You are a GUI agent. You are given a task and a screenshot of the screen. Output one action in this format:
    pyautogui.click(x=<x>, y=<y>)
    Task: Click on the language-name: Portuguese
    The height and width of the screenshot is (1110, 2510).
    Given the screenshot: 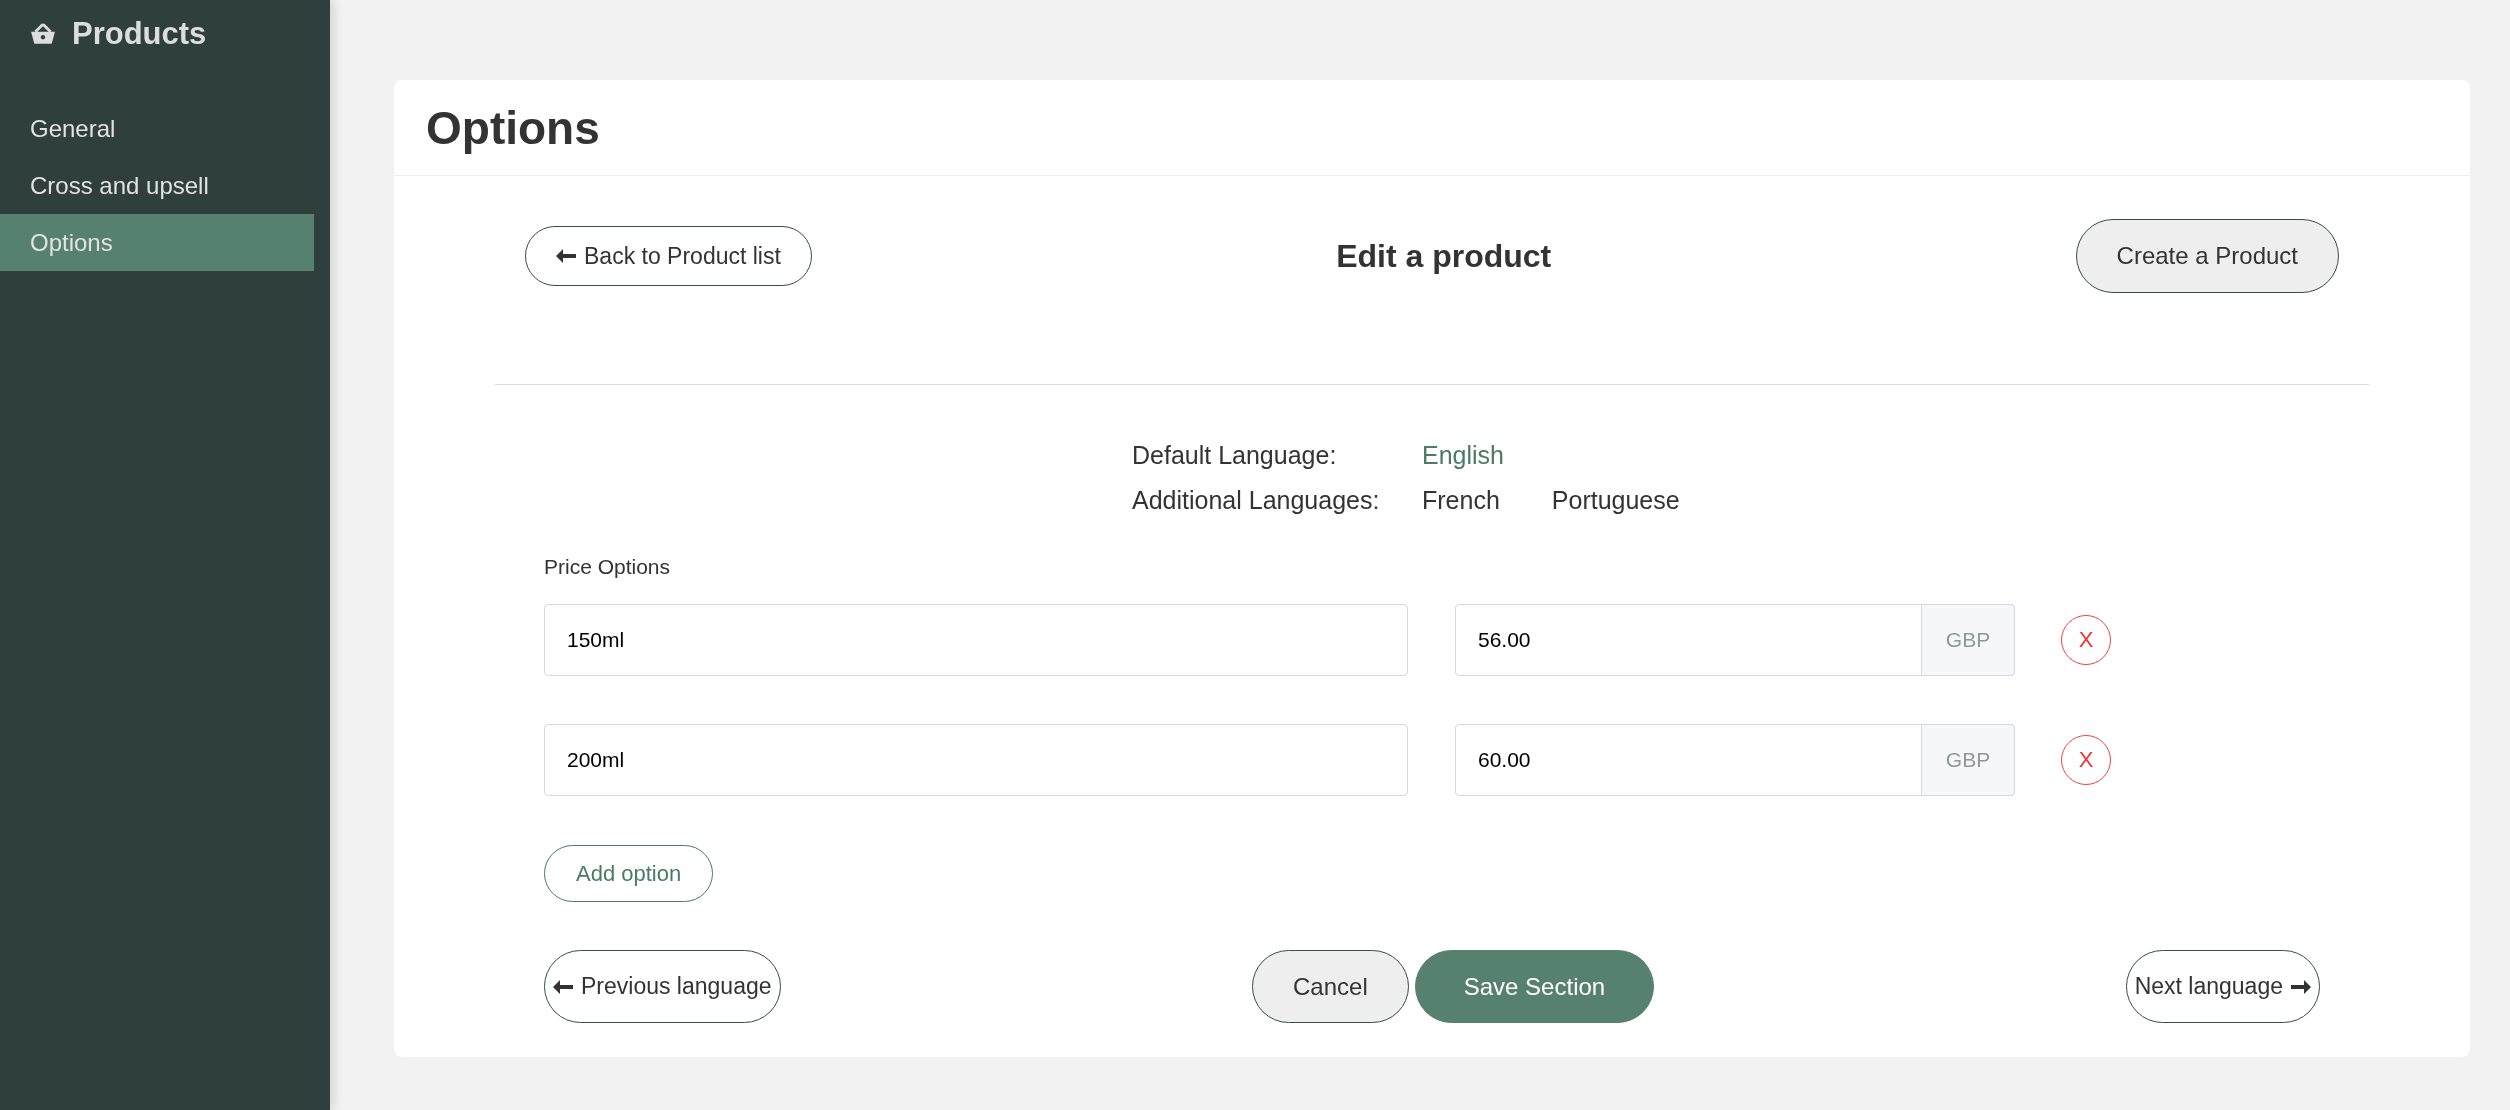 What is the action you would take?
    pyautogui.click(x=1615, y=500)
    